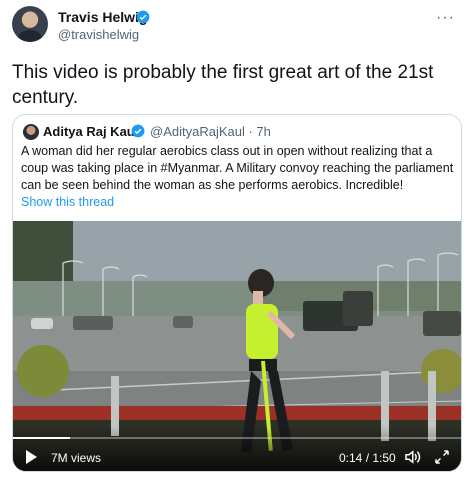  I want to click on view-count: 7M views, so click(76, 458).